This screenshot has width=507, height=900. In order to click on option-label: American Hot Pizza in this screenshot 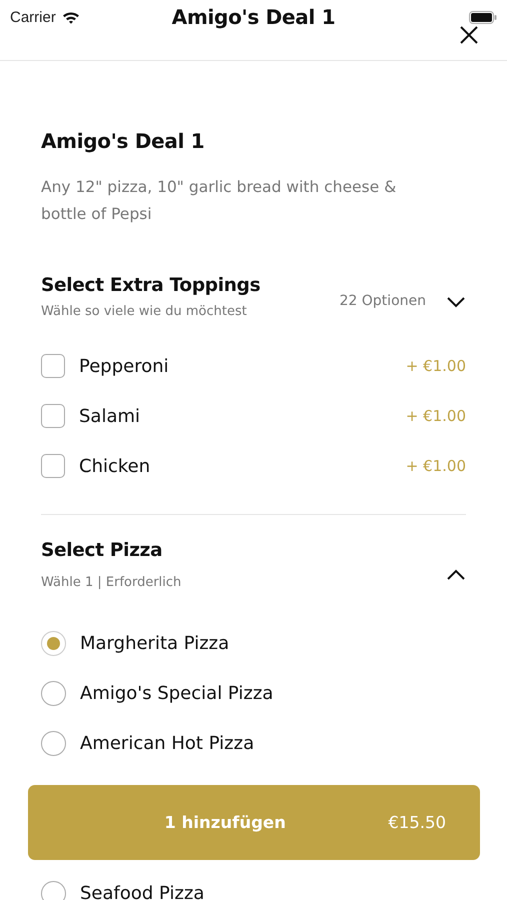, I will do `click(168, 743)`.